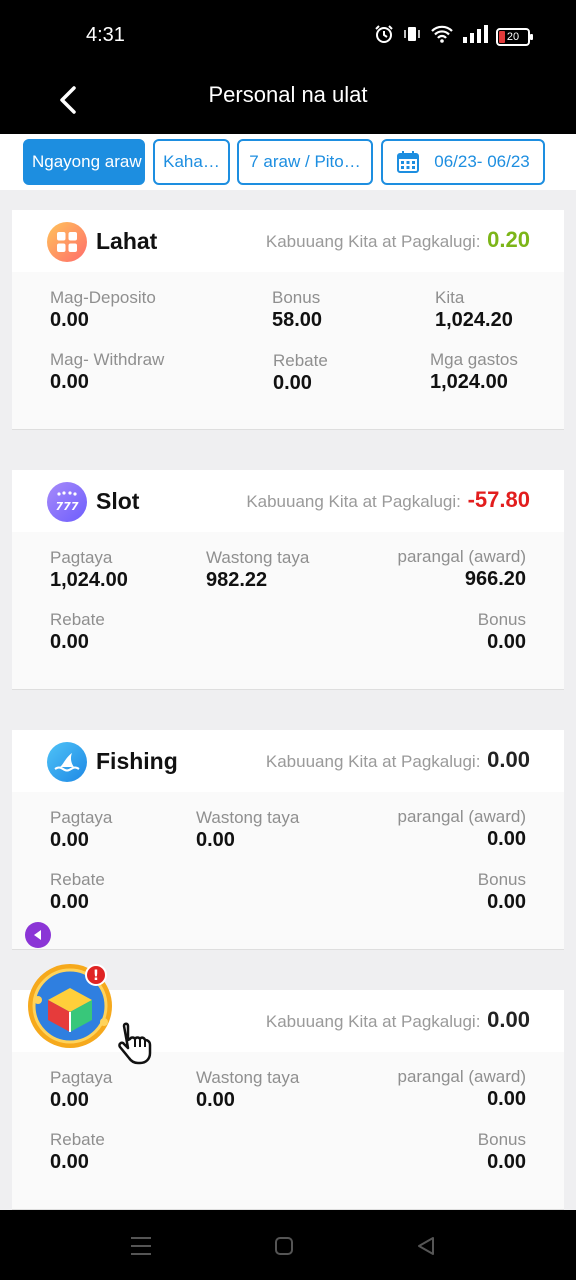 The height and width of the screenshot is (1280, 576). I want to click on card-title: Lahat, so click(127, 241).